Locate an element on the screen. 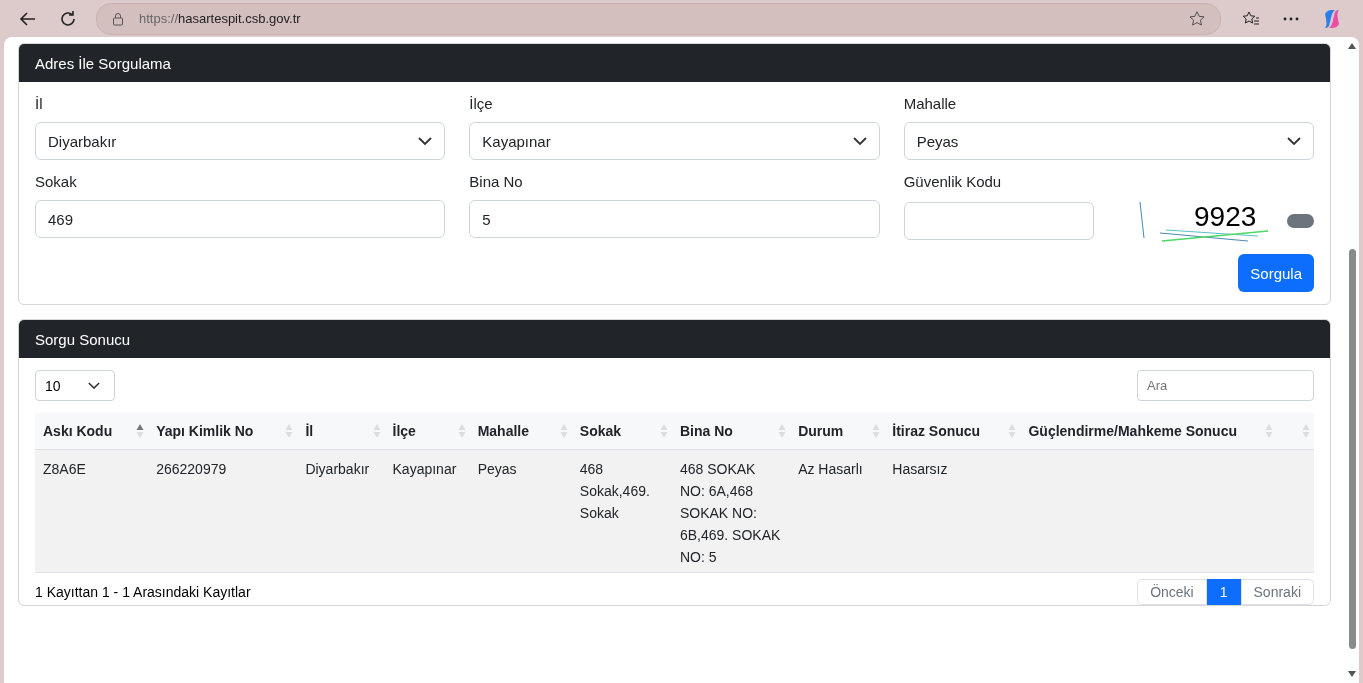  search-field: Ara is located at coordinates (1225, 385).